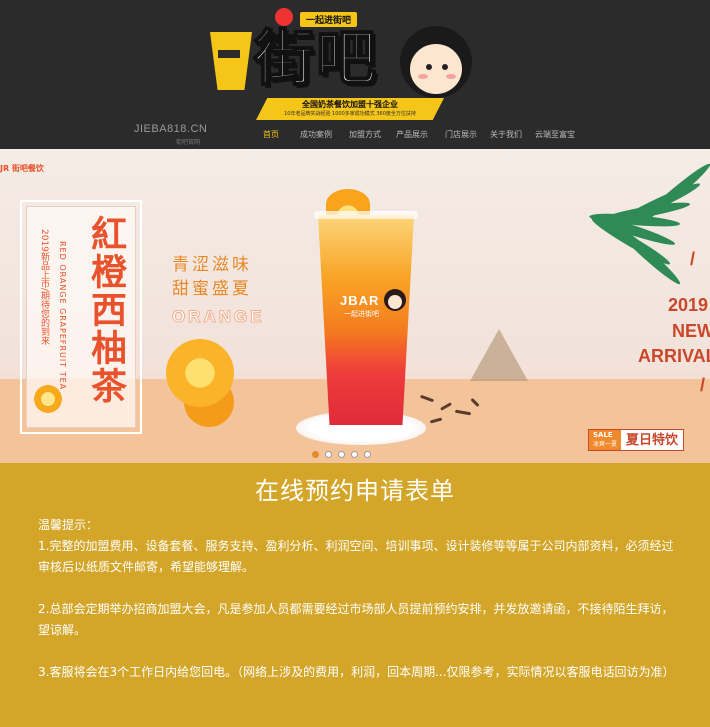 The width and height of the screenshot is (710, 727). What do you see at coordinates (212, 265) in the screenshot?
I see `slogan-line-1: 青涩滋味` at bounding box center [212, 265].